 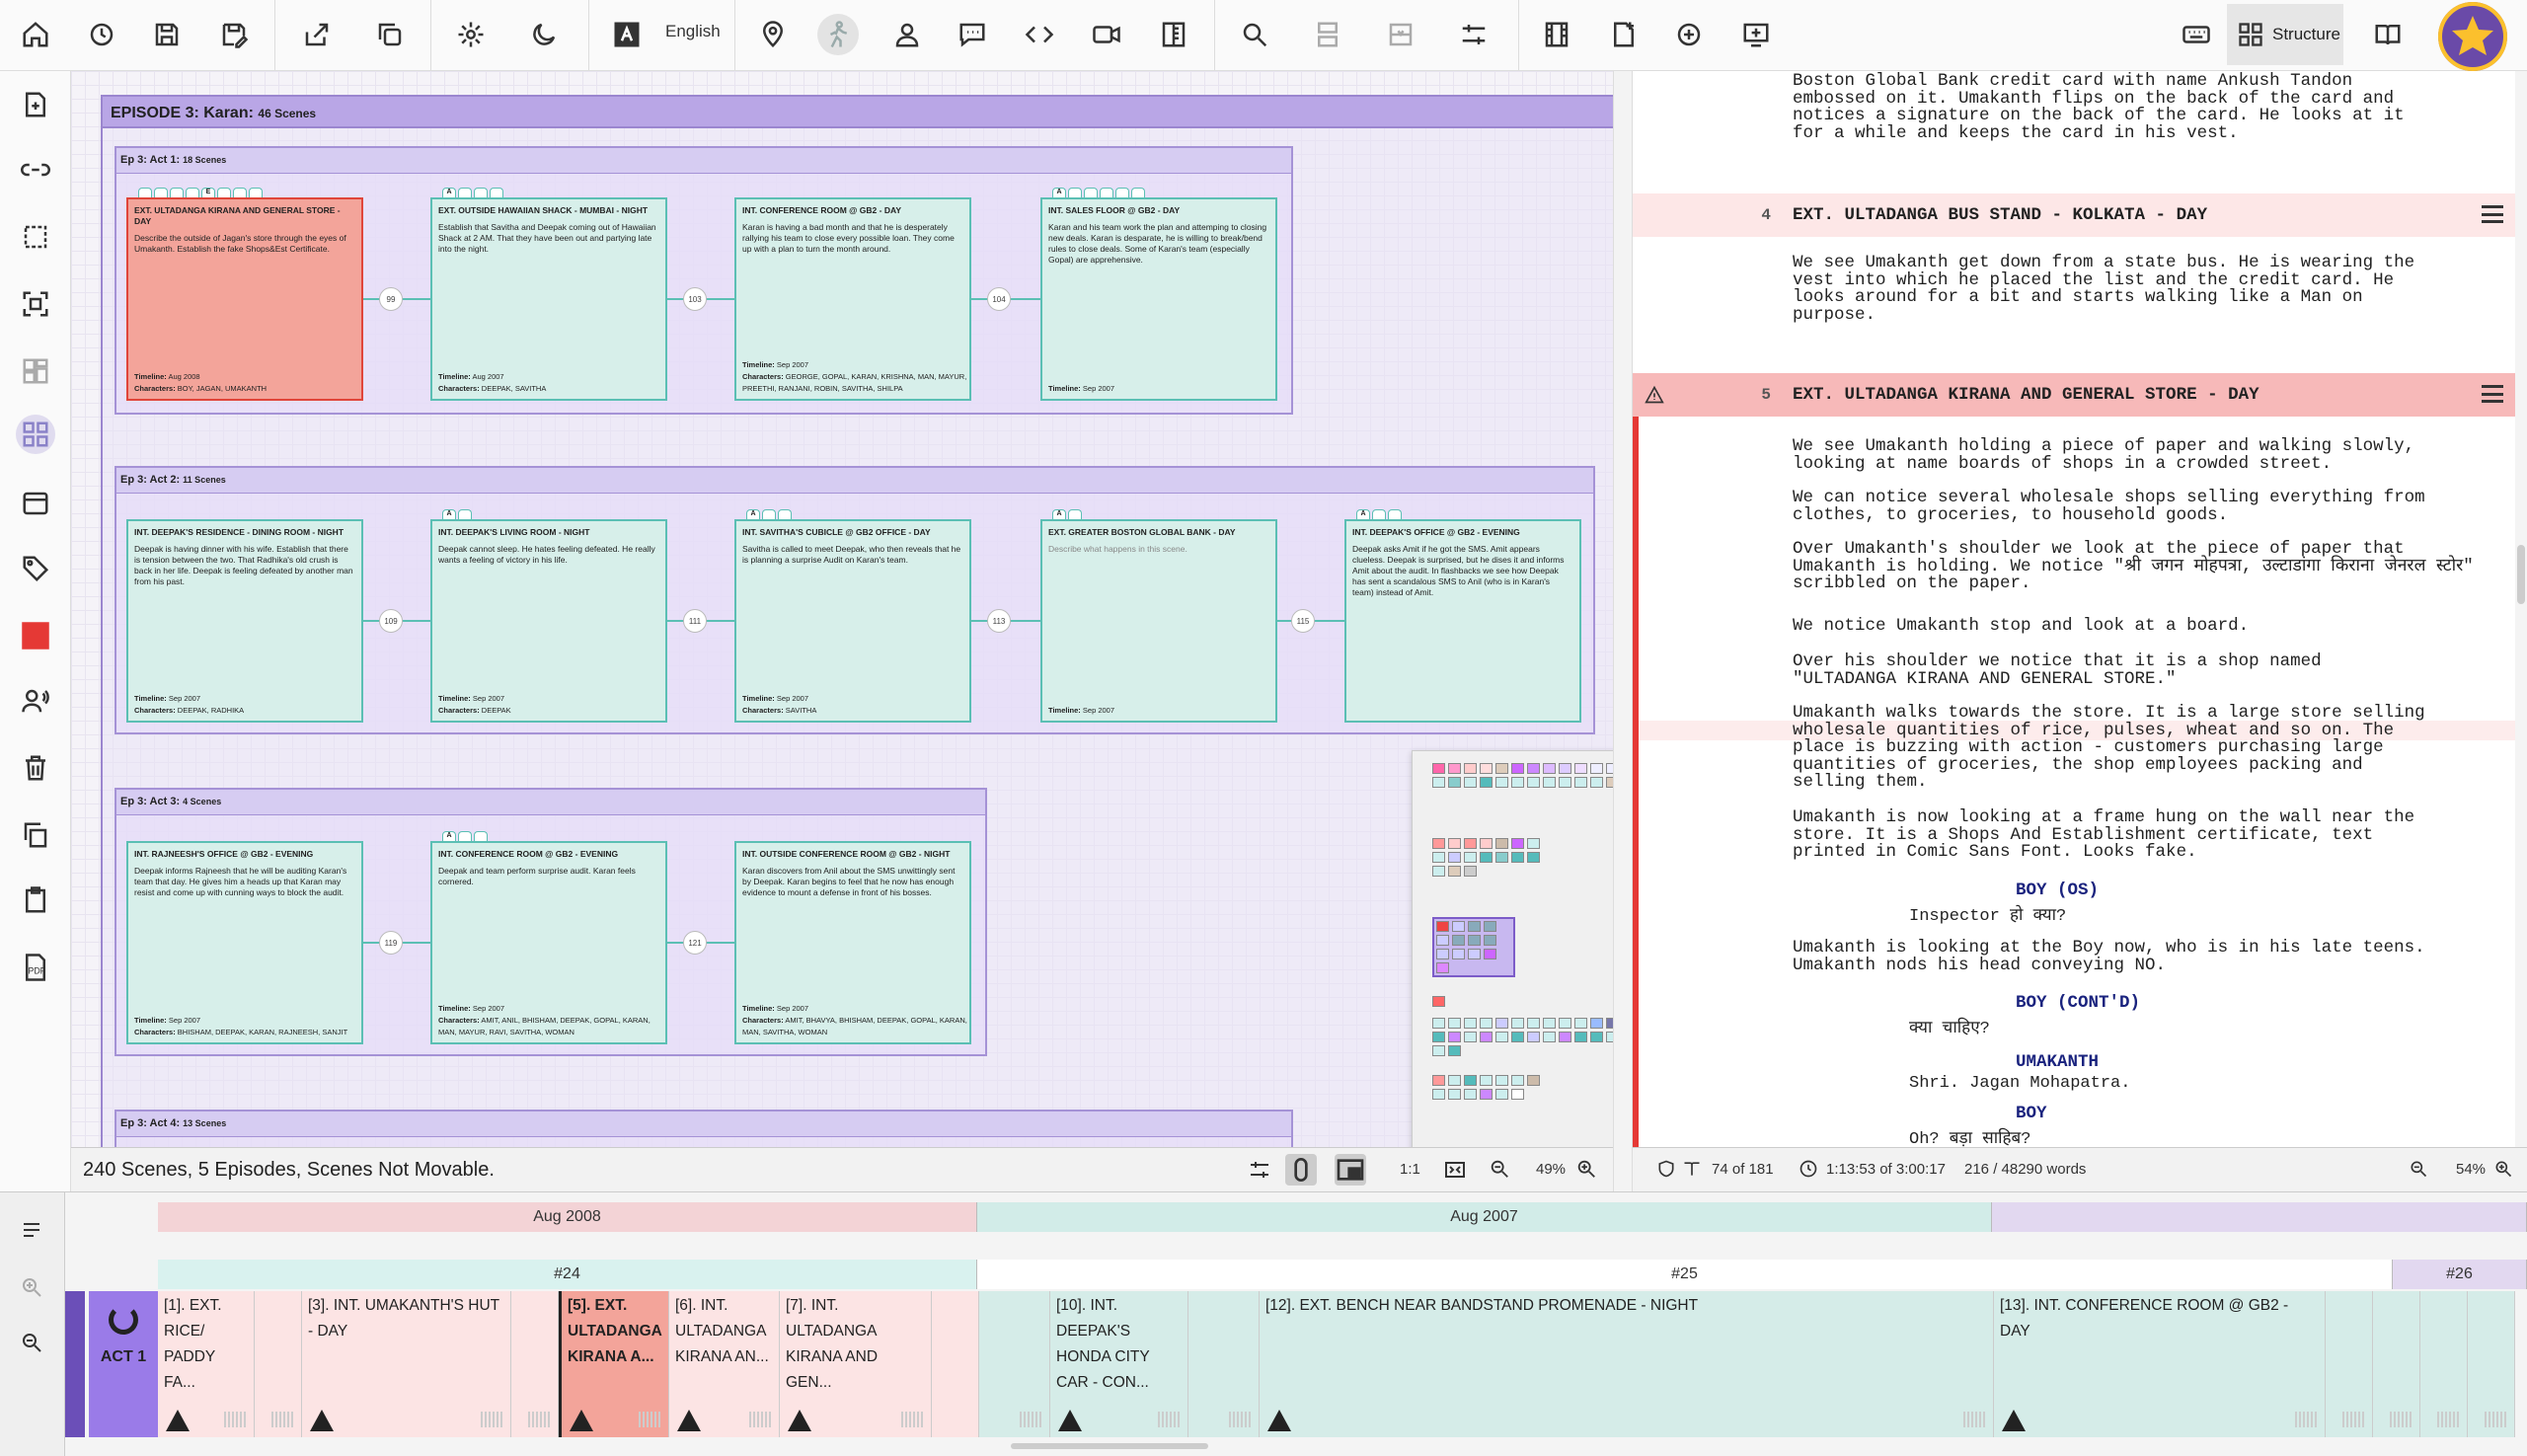 I want to click on dialogue-line: Oh? बड़ा साहिब?, so click(x=1969, y=1136).